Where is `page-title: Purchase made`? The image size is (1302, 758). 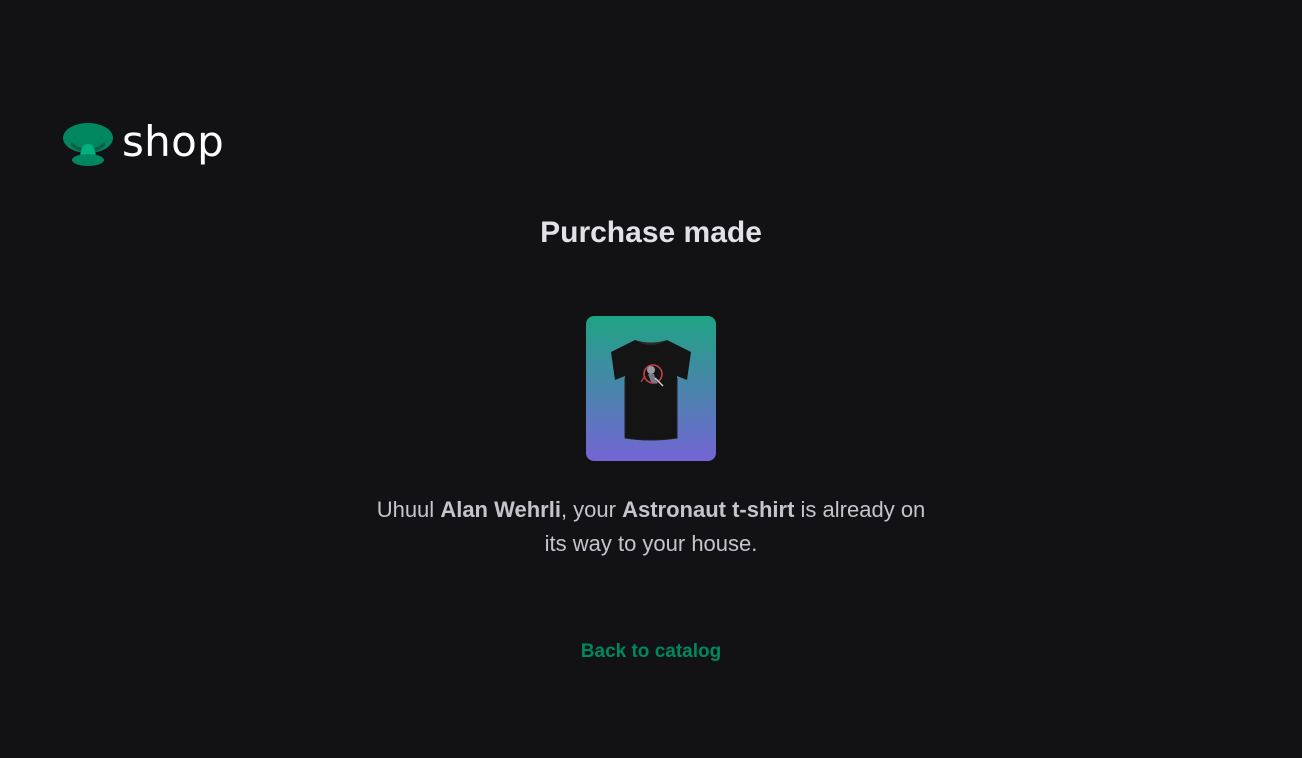
page-title: Purchase made is located at coordinates (651, 232).